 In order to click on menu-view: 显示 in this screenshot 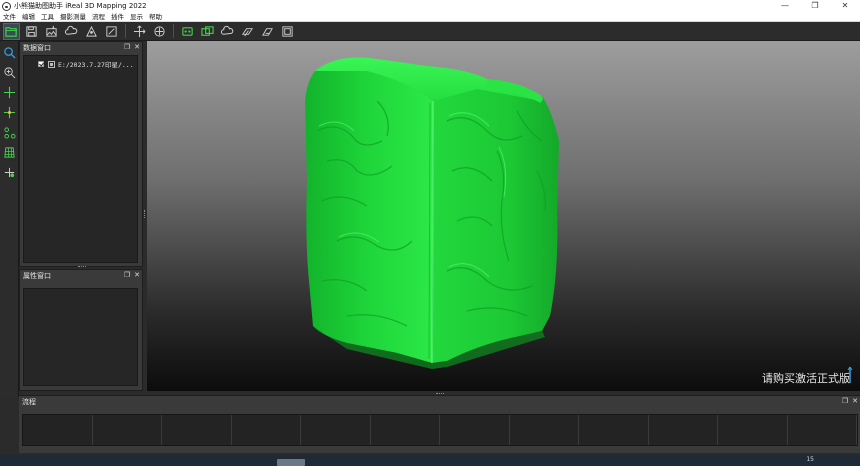, I will do `click(136, 17)`.